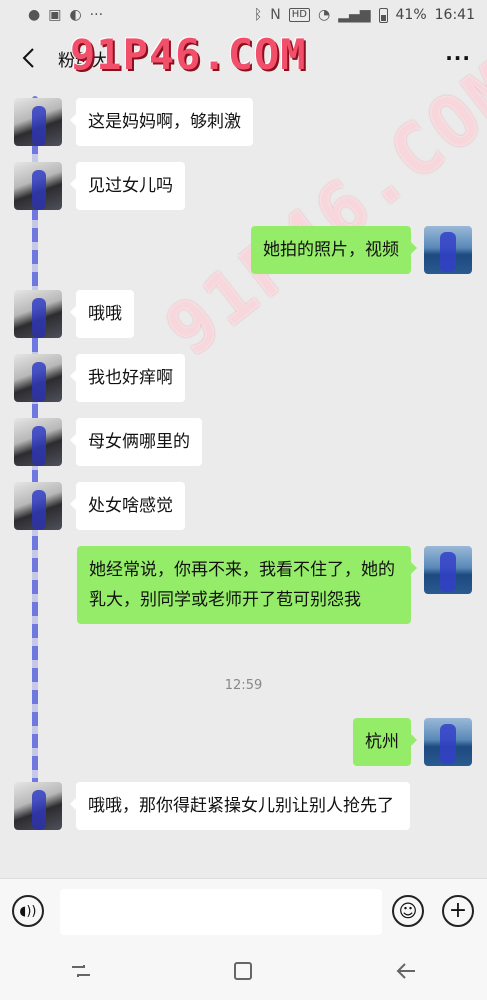 The width and height of the screenshot is (487, 1000). I want to click on recents-button, so click(81, 971).